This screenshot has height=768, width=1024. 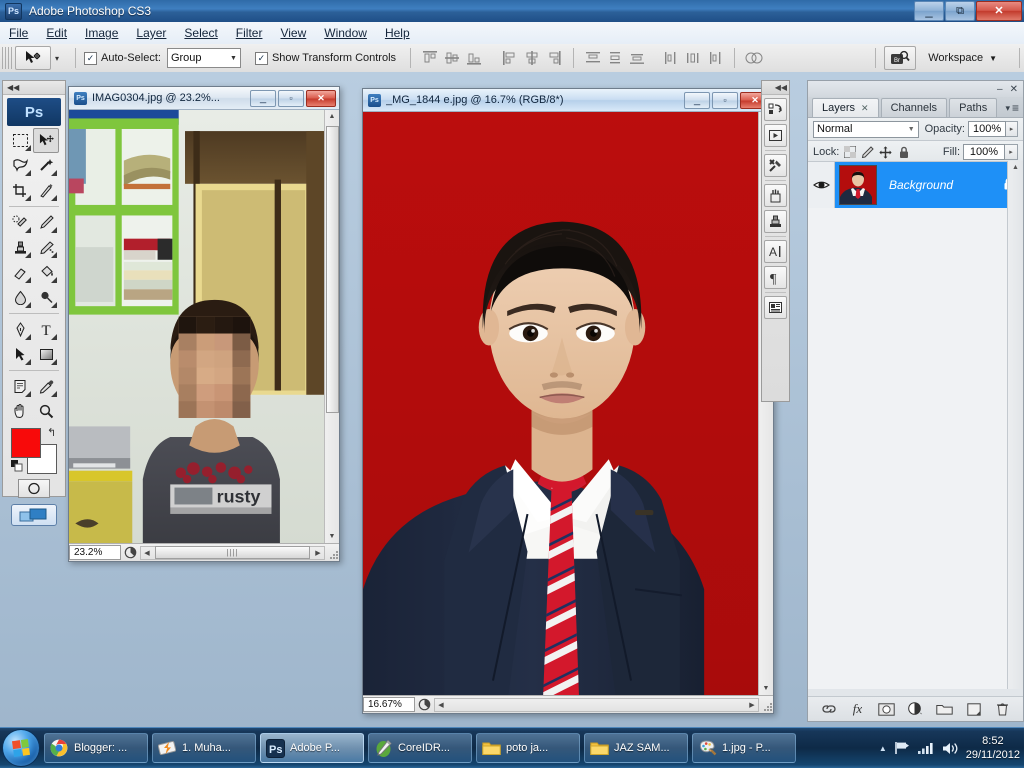 What do you see at coordinates (1012, 129) in the screenshot?
I see `opacity-spinner: ▸` at bounding box center [1012, 129].